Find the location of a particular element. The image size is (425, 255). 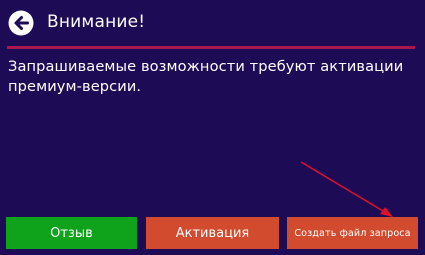

header-divider is located at coordinates (211, 47).